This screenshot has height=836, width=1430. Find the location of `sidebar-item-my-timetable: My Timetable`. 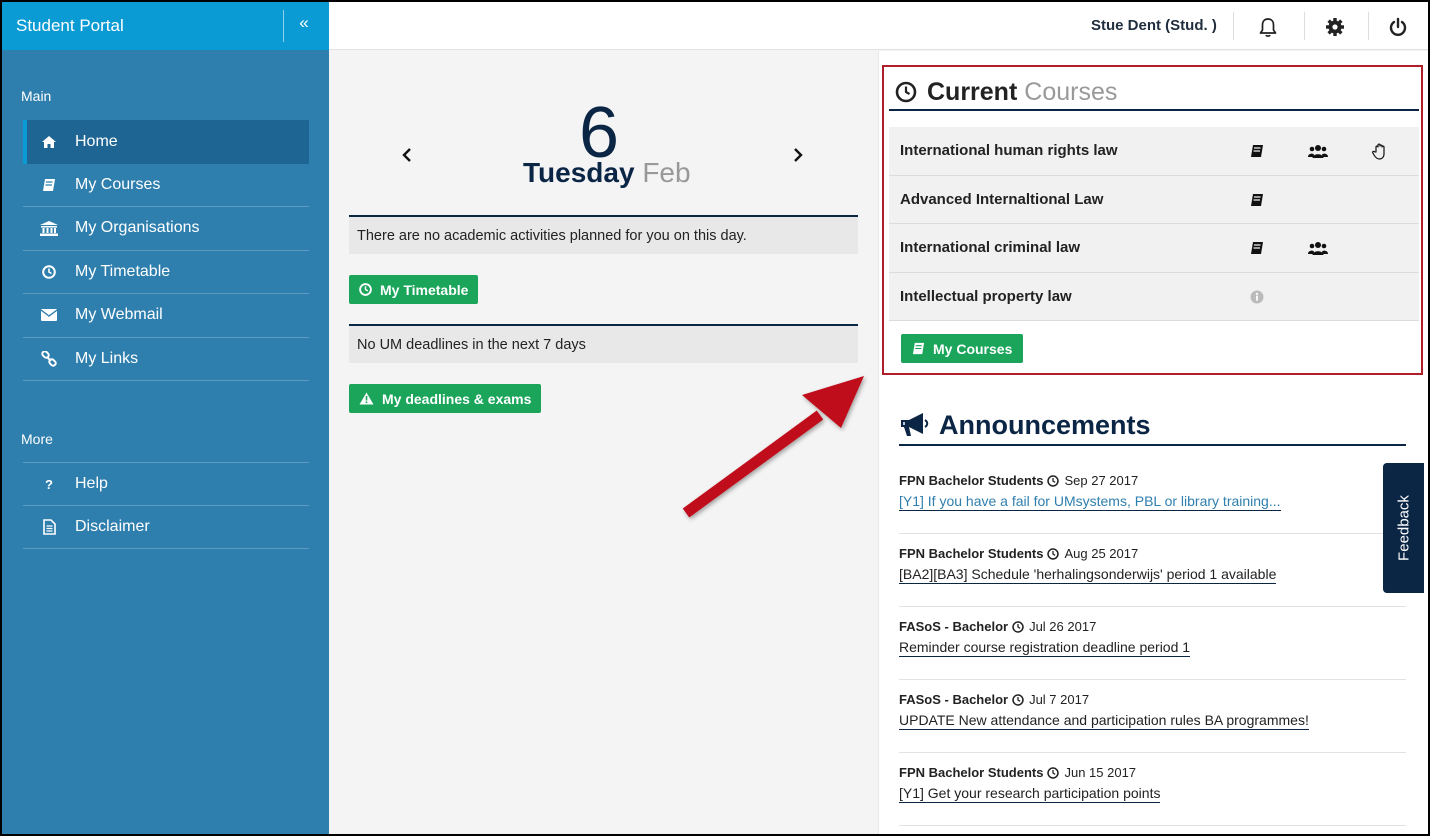

sidebar-item-my-timetable: My Timetable is located at coordinates (166, 272).